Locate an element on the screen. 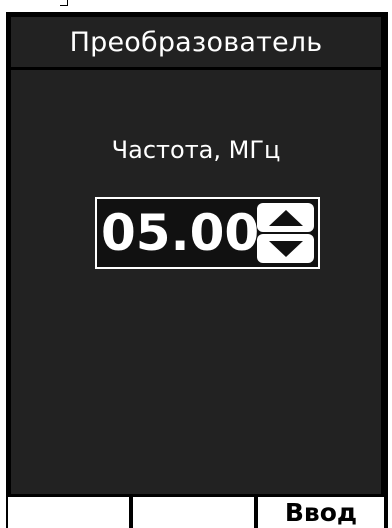 The image size is (392, 528). frequency-stepper is located at coordinates (285, 233).